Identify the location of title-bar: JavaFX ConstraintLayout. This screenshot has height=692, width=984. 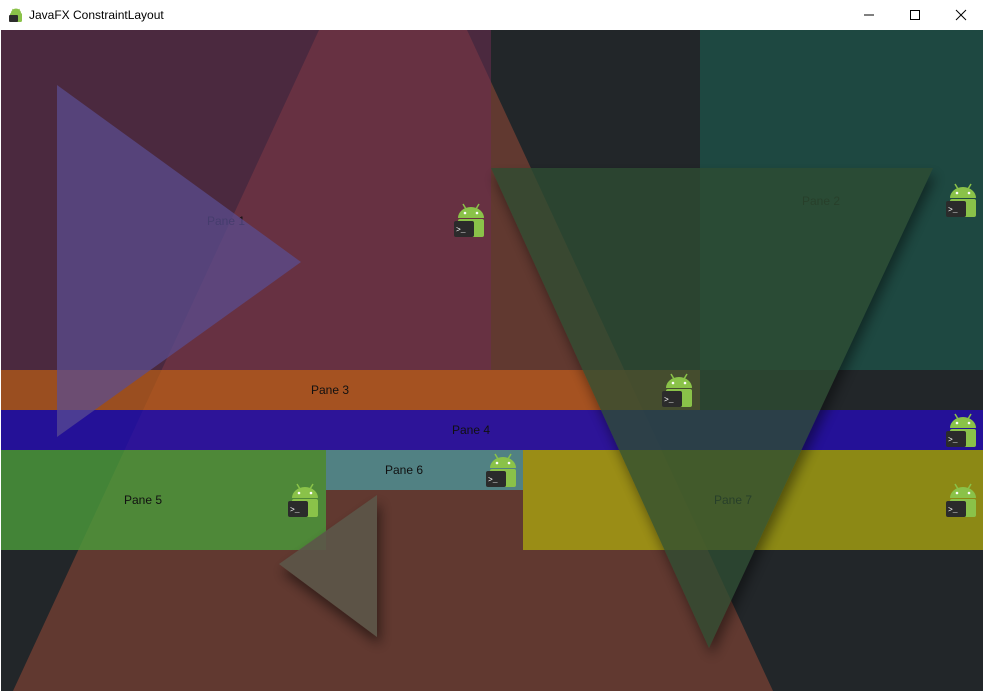
(492, 15).